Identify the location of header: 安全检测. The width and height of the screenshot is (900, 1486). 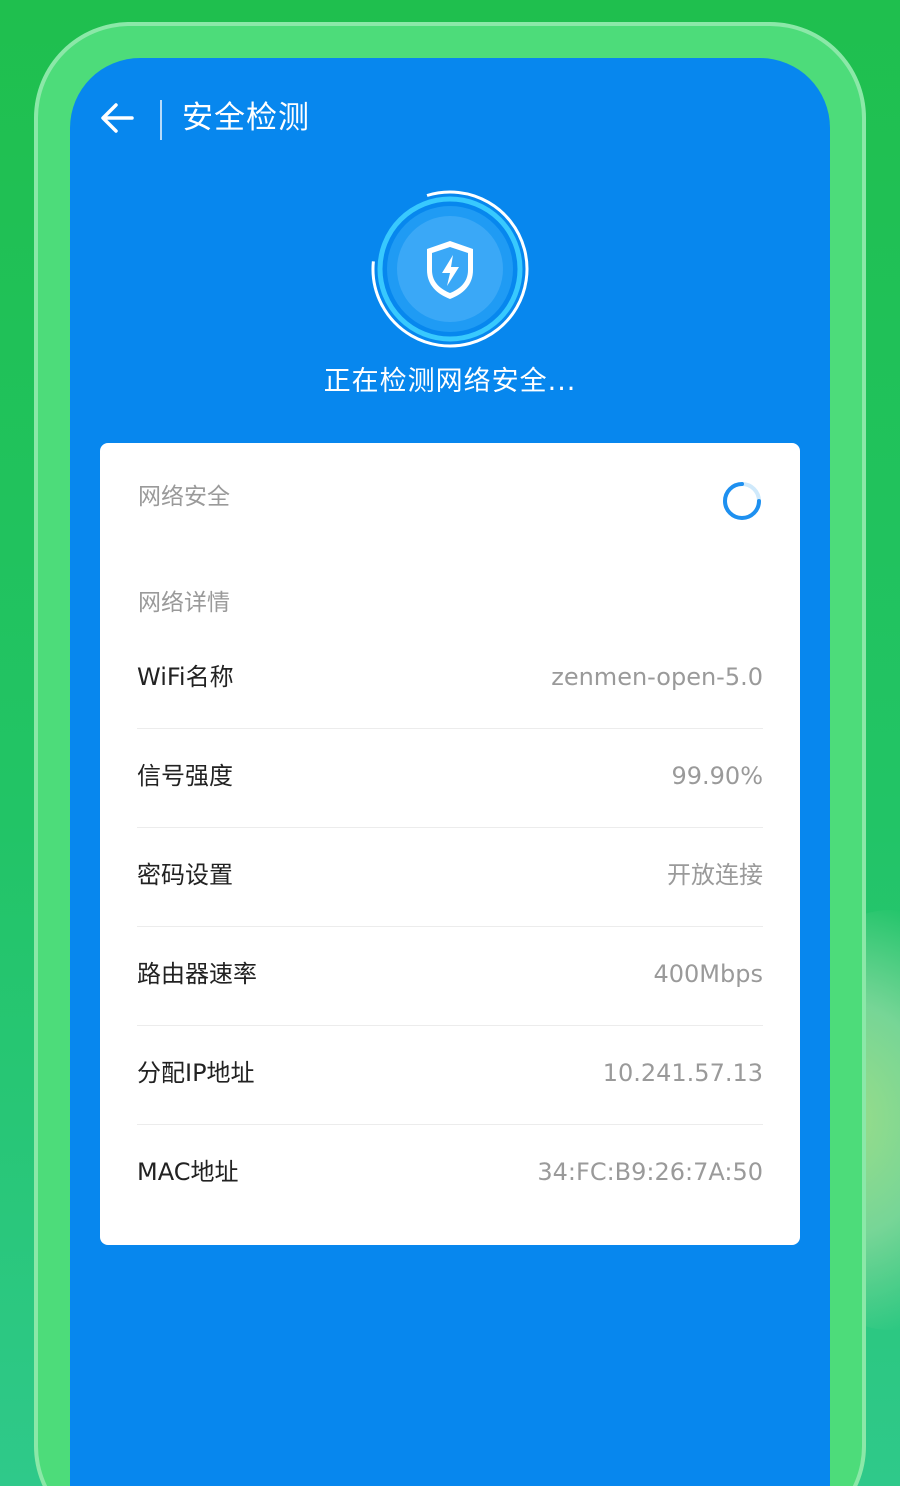
(450, 120).